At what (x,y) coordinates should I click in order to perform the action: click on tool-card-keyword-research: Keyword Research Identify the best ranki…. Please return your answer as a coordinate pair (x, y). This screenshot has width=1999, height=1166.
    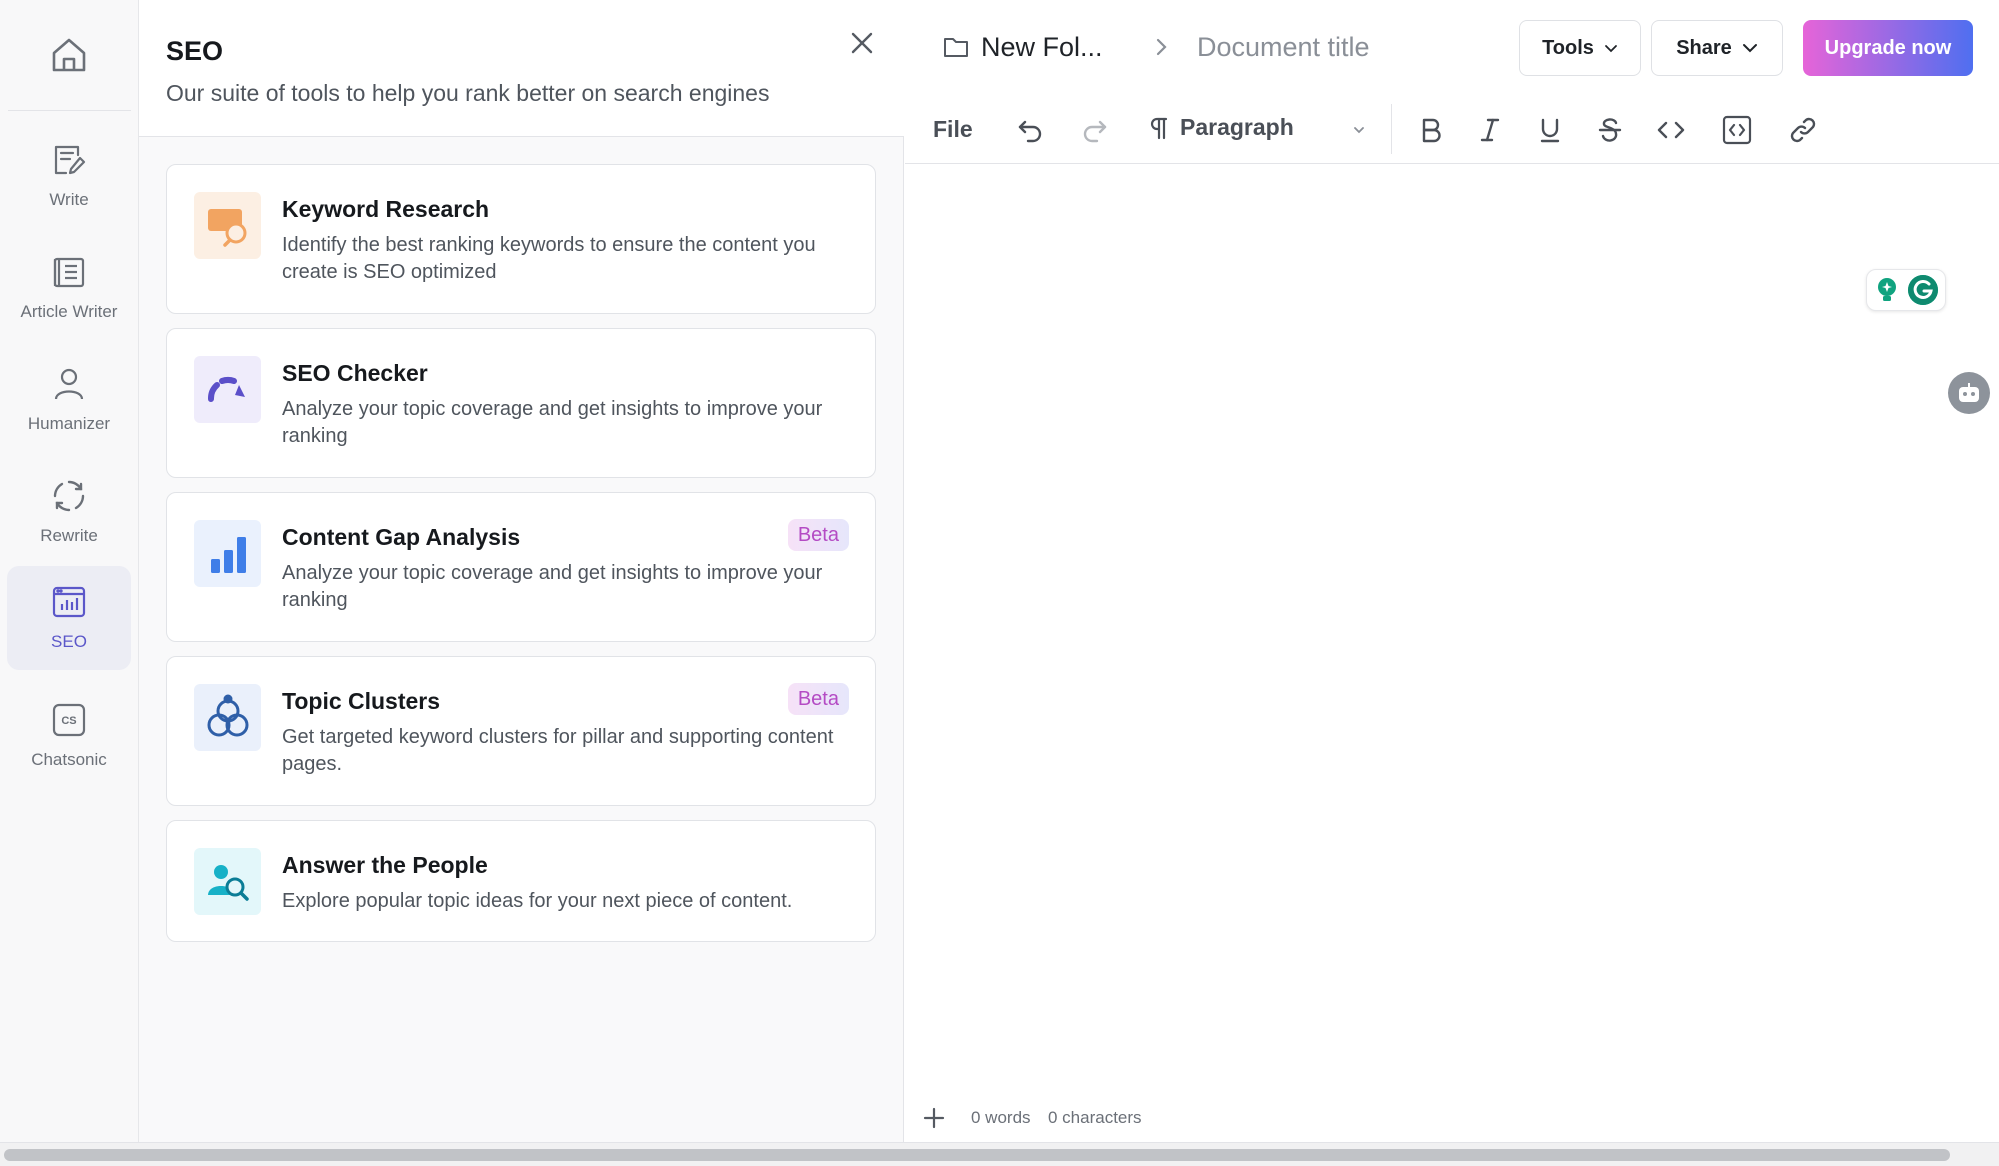
    Looking at the image, I should click on (521, 239).